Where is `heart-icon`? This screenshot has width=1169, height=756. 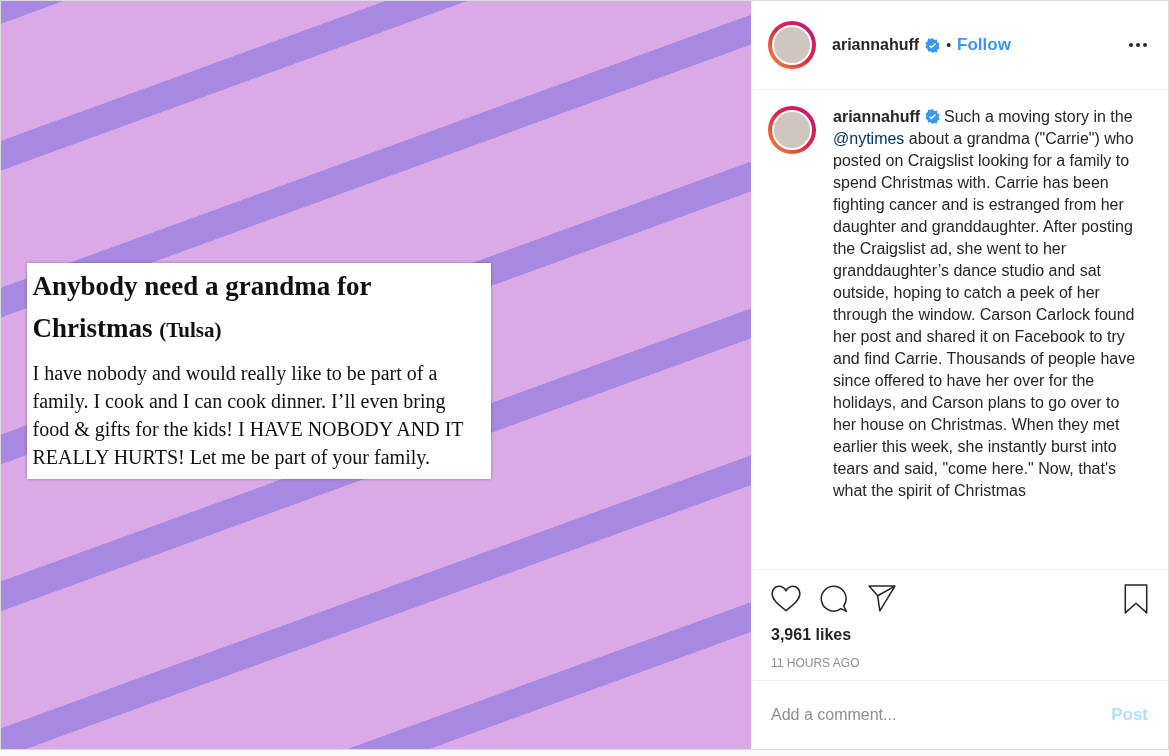
heart-icon is located at coordinates (786, 599).